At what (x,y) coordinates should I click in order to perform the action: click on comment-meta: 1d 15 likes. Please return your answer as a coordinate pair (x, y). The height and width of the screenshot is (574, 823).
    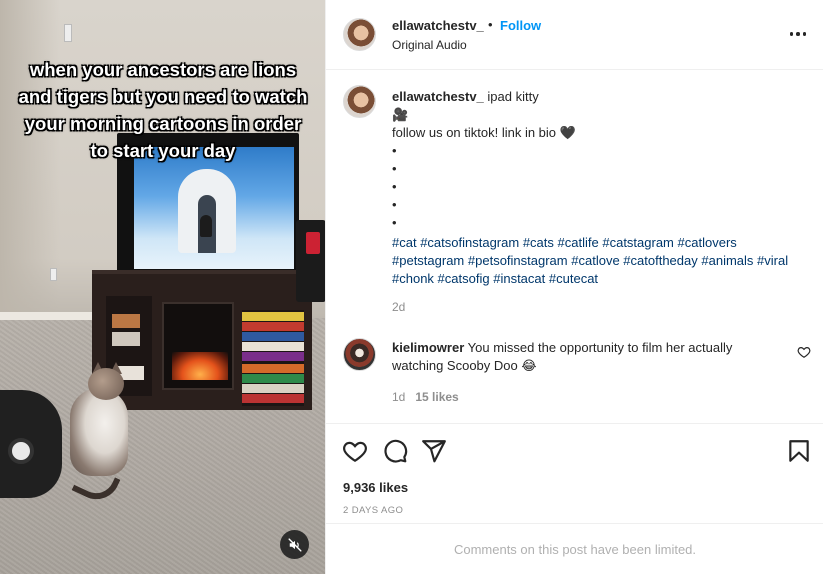
    Looking at the image, I should click on (425, 397).